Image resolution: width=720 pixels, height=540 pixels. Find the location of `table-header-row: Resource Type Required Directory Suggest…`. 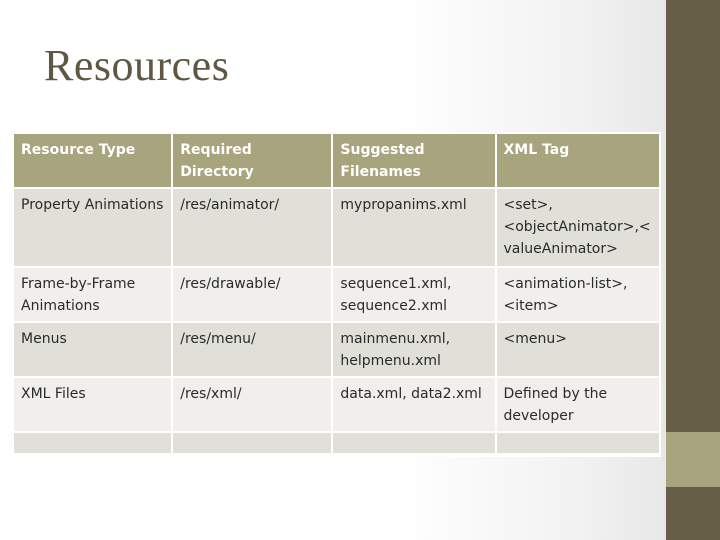

table-header-row: Resource Type Required Directory Suggest… is located at coordinates (336, 161).